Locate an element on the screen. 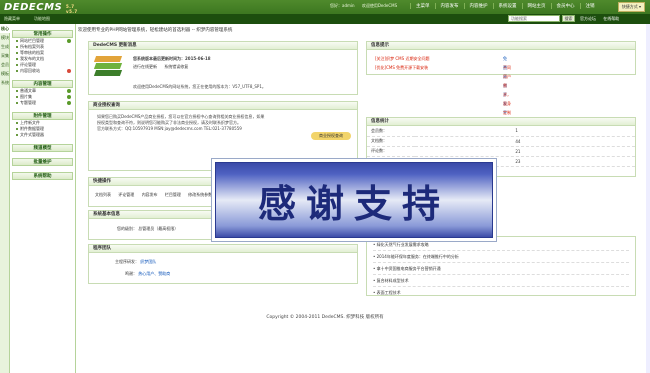 This screenshot has height=373, width=650. help-link: 在线帮助 is located at coordinates (611, 18).